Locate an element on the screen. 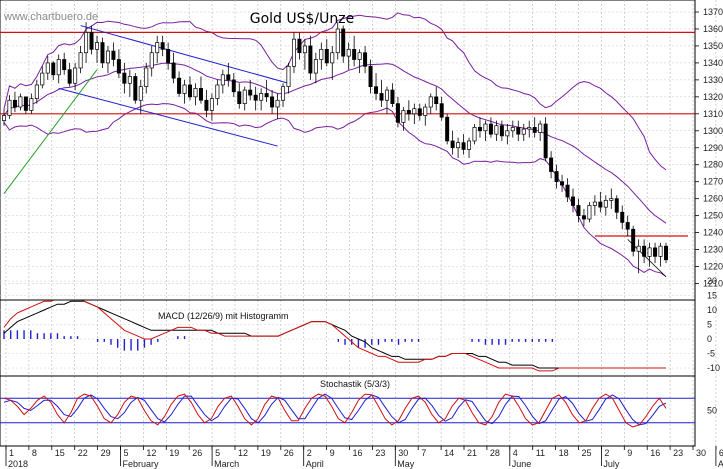 This screenshot has height=469, width=723. x-tick-label: 5 is located at coordinates (126, 453).